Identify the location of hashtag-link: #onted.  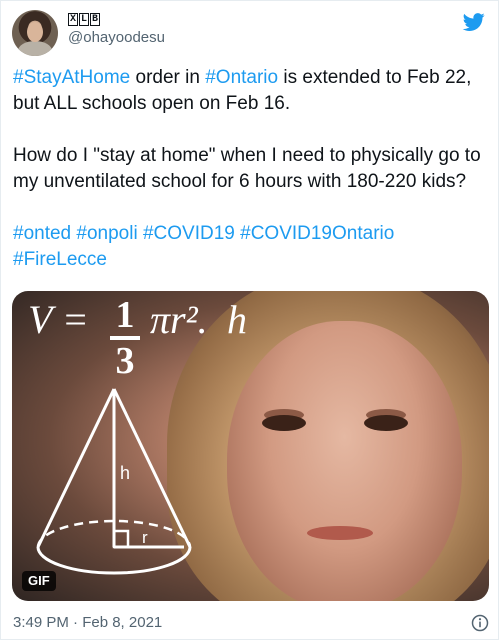
(42, 233).